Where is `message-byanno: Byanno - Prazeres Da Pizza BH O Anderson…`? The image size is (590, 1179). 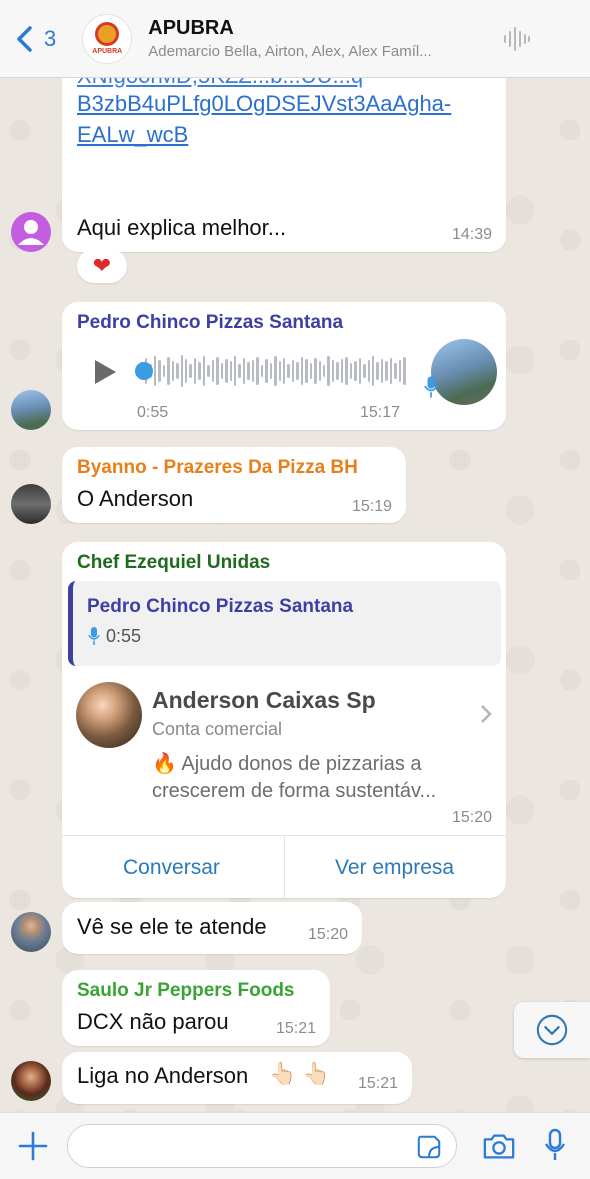 message-byanno: Byanno - Prazeres Da Pizza BH O Anderson… is located at coordinates (234, 485).